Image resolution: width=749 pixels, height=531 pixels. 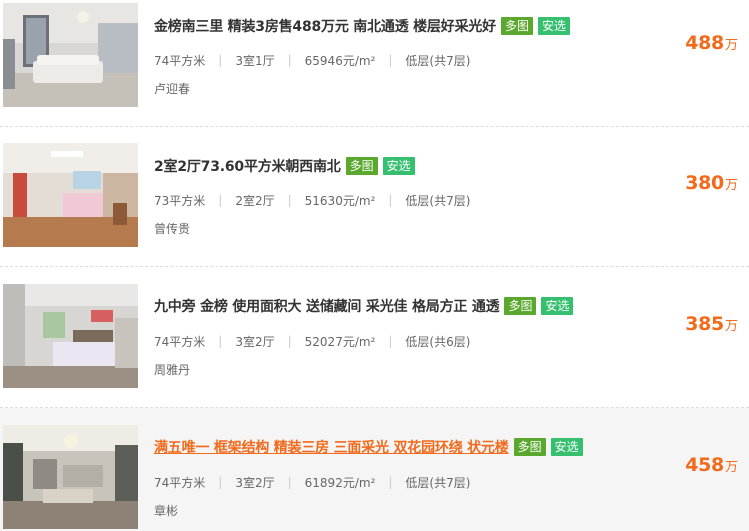 I want to click on listing-title: 金榜南三里 精装3房售488万元 南北通透 楼层好采光好, so click(x=325, y=26).